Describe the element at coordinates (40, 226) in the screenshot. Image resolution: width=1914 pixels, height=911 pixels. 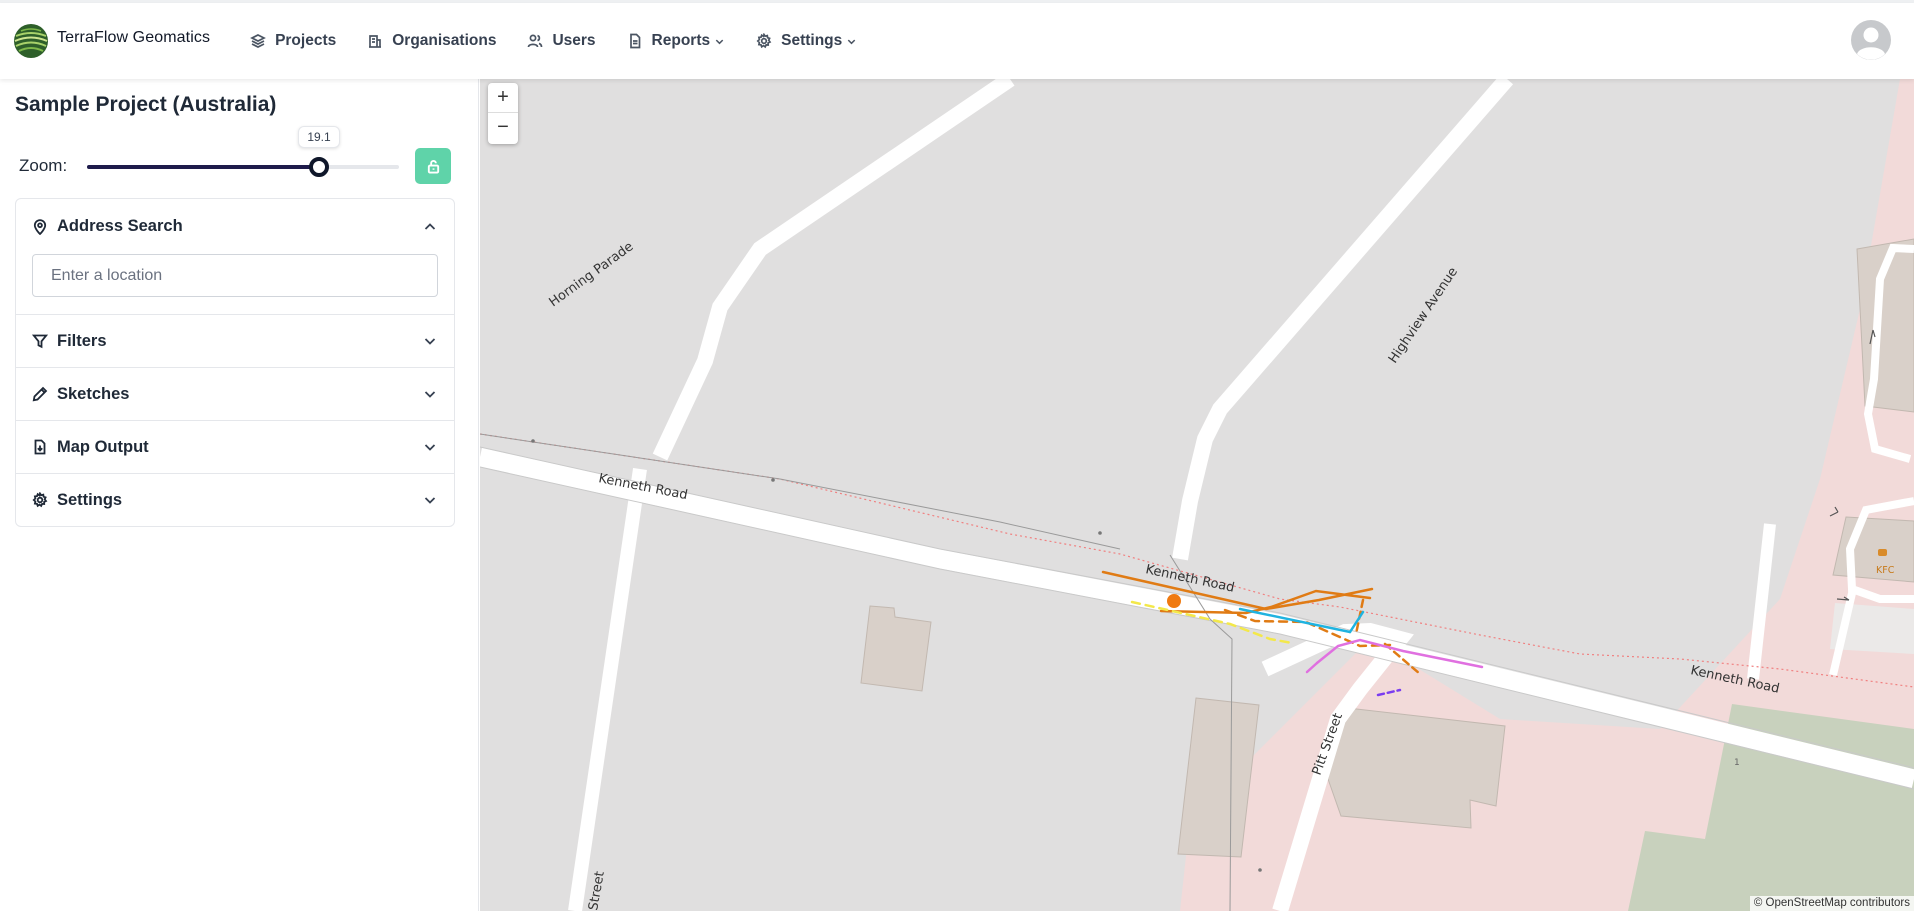
I see `map-pin-icon` at that location.